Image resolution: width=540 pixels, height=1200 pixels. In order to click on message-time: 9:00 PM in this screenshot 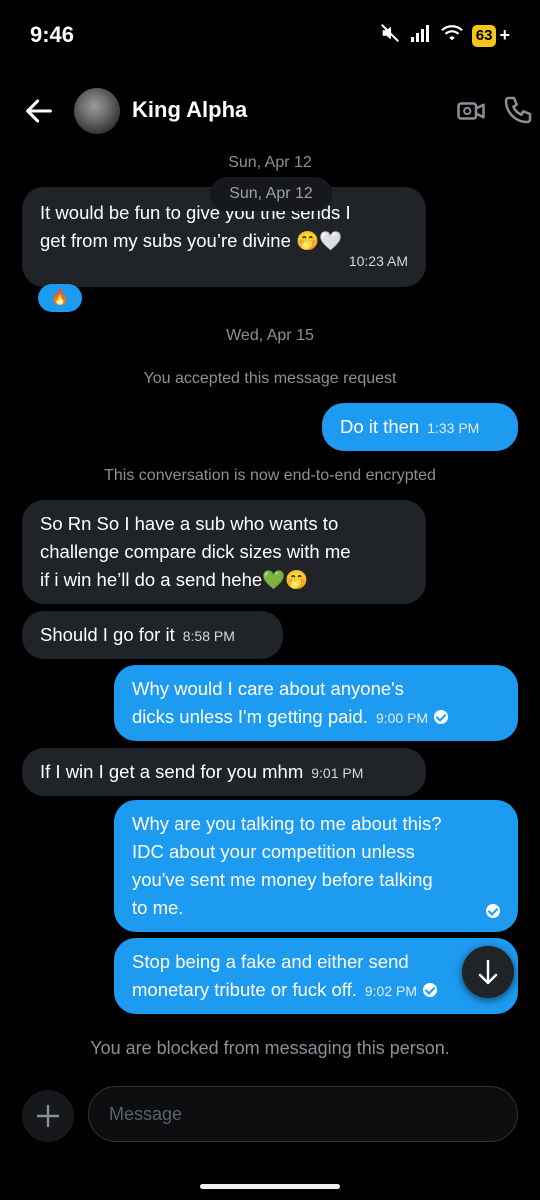, I will do `click(402, 718)`.